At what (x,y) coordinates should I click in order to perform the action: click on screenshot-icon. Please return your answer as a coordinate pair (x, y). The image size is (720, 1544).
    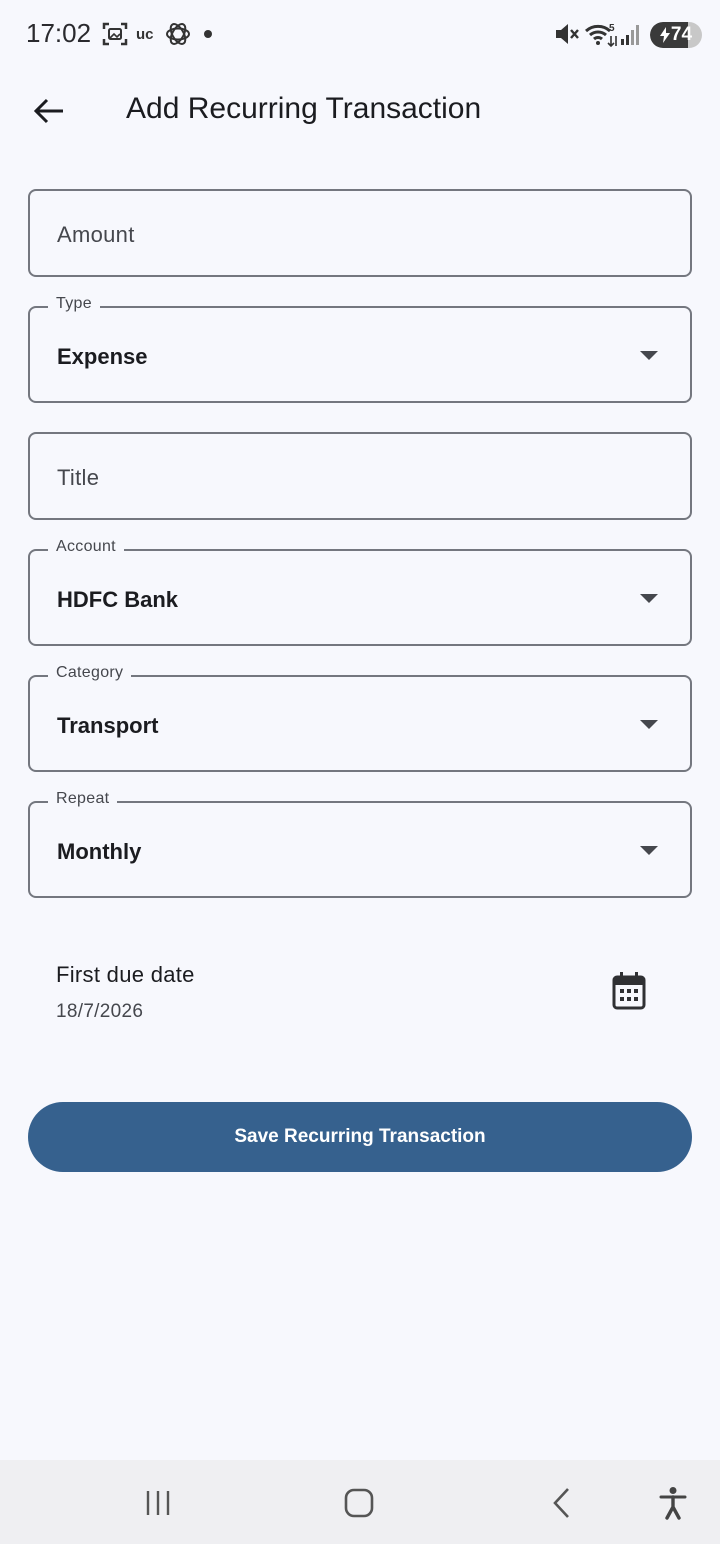
    Looking at the image, I should click on (115, 34).